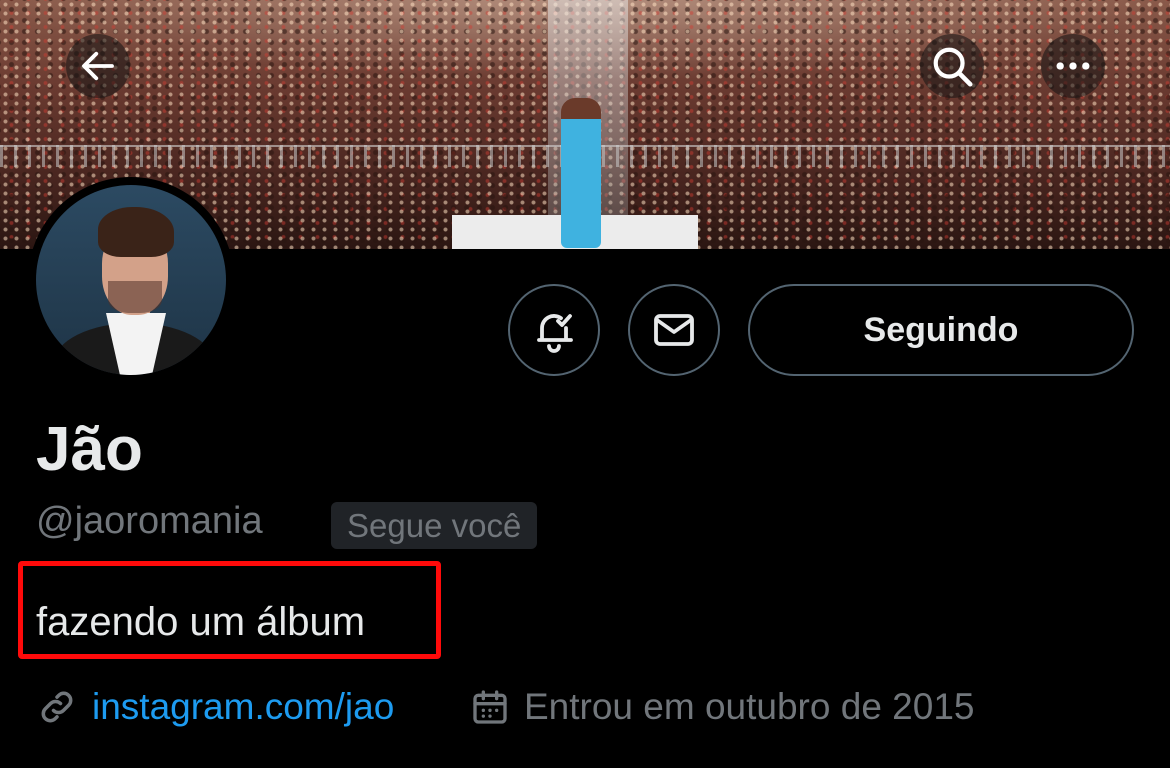 This screenshot has width=1170, height=768. What do you see at coordinates (555, 333) in the screenshot?
I see `bell-check-icon` at bounding box center [555, 333].